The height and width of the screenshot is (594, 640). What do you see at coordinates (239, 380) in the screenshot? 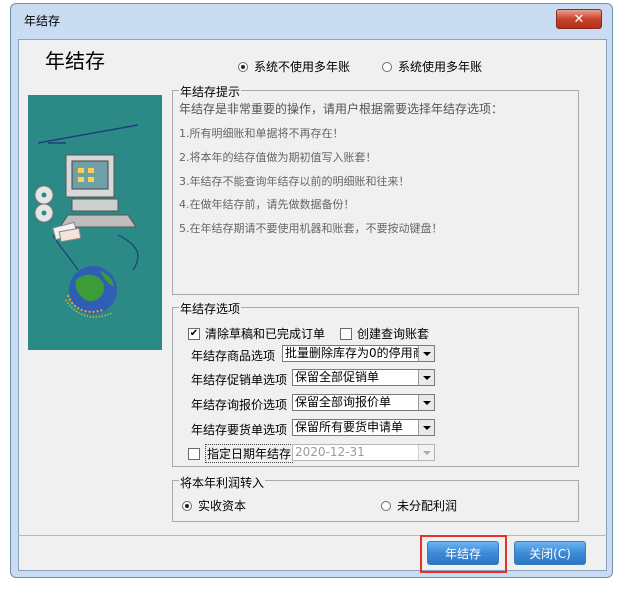
I see `promotion-option-label: 年结存促销单选项` at bounding box center [239, 380].